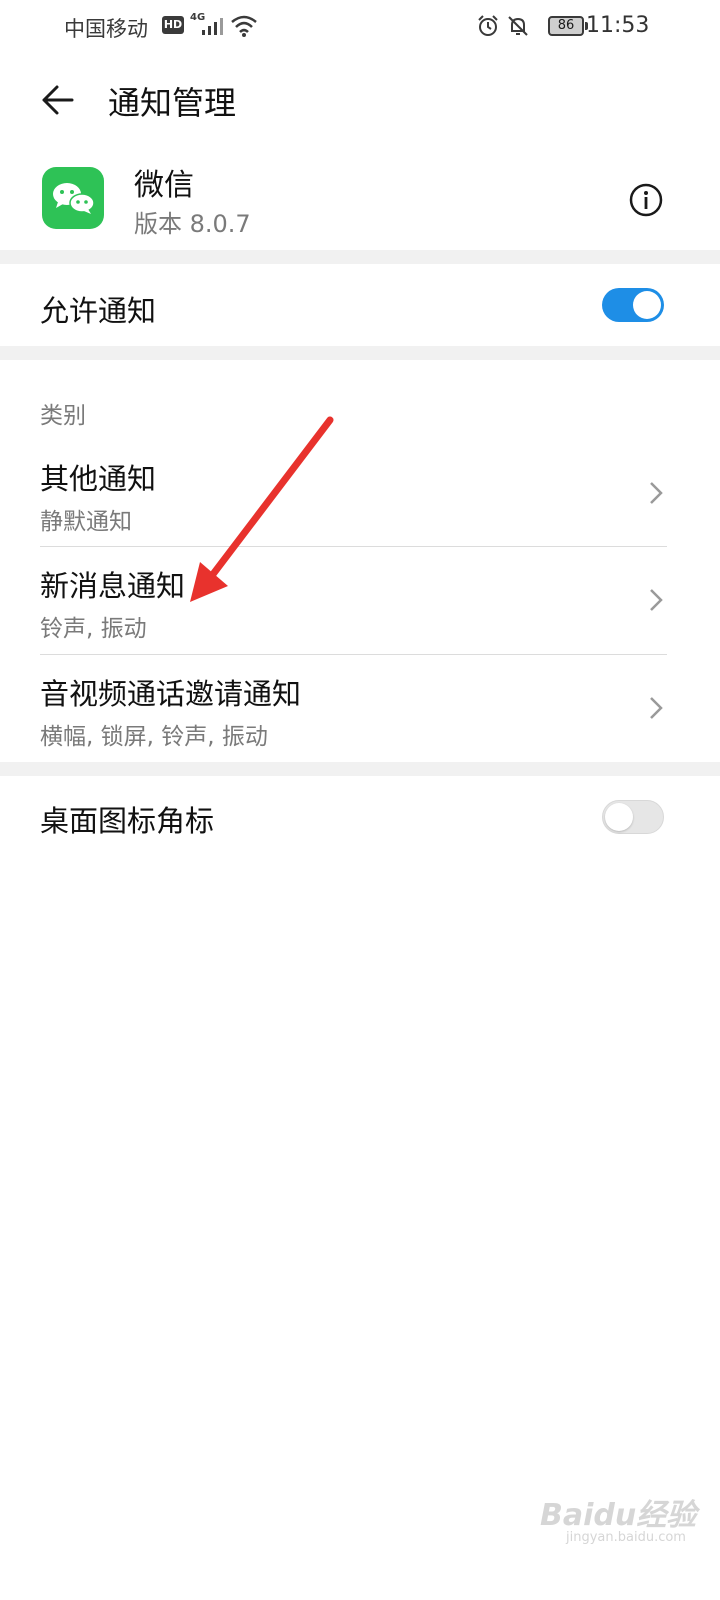 The width and height of the screenshot is (720, 1600). What do you see at coordinates (172, 103) in the screenshot?
I see `page-title: 通知管理` at bounding box center [172, 103].